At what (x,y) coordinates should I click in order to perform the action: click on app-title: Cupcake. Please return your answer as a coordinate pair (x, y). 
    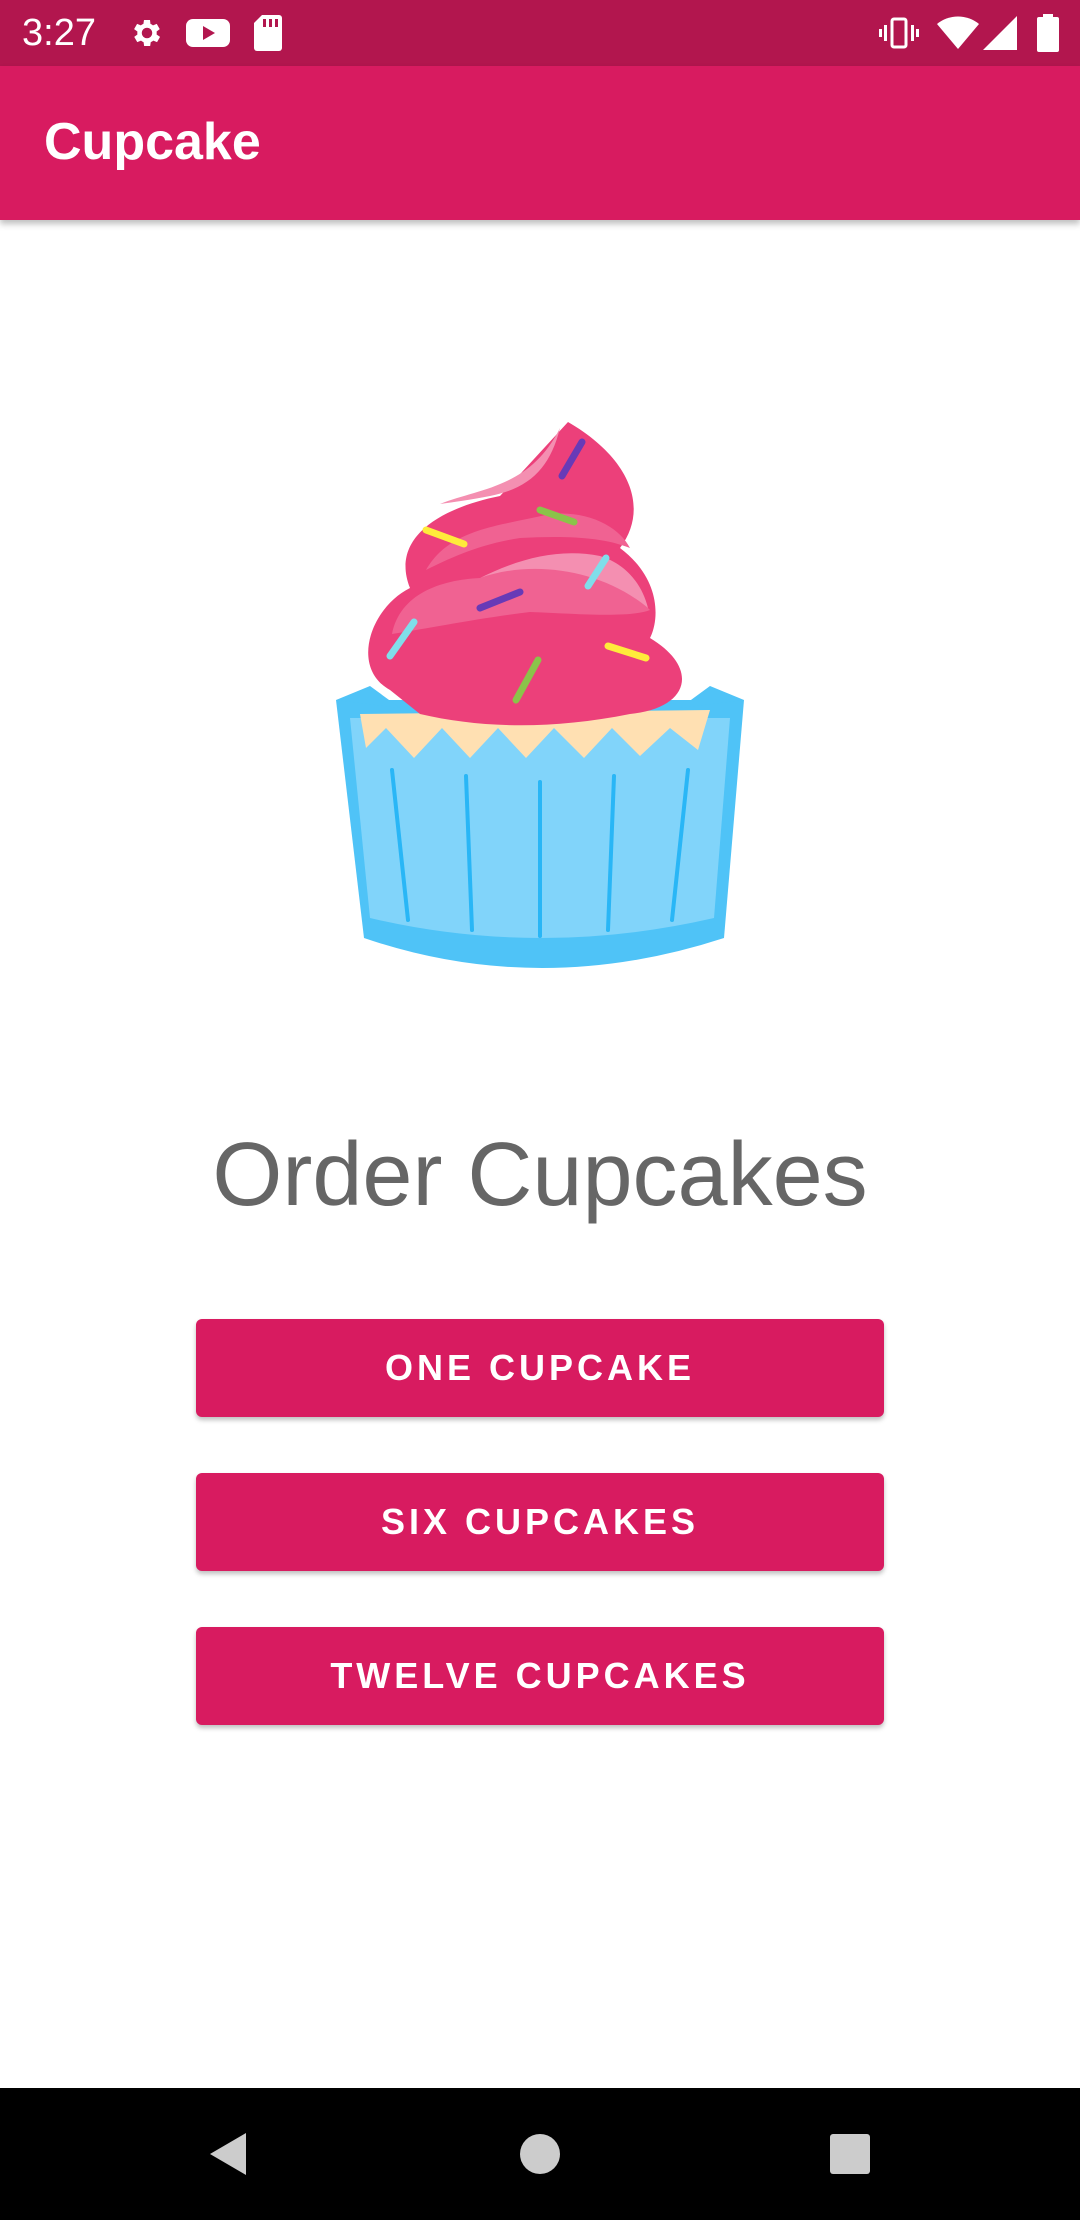
    Looking at the image, I should click on (152, 142).